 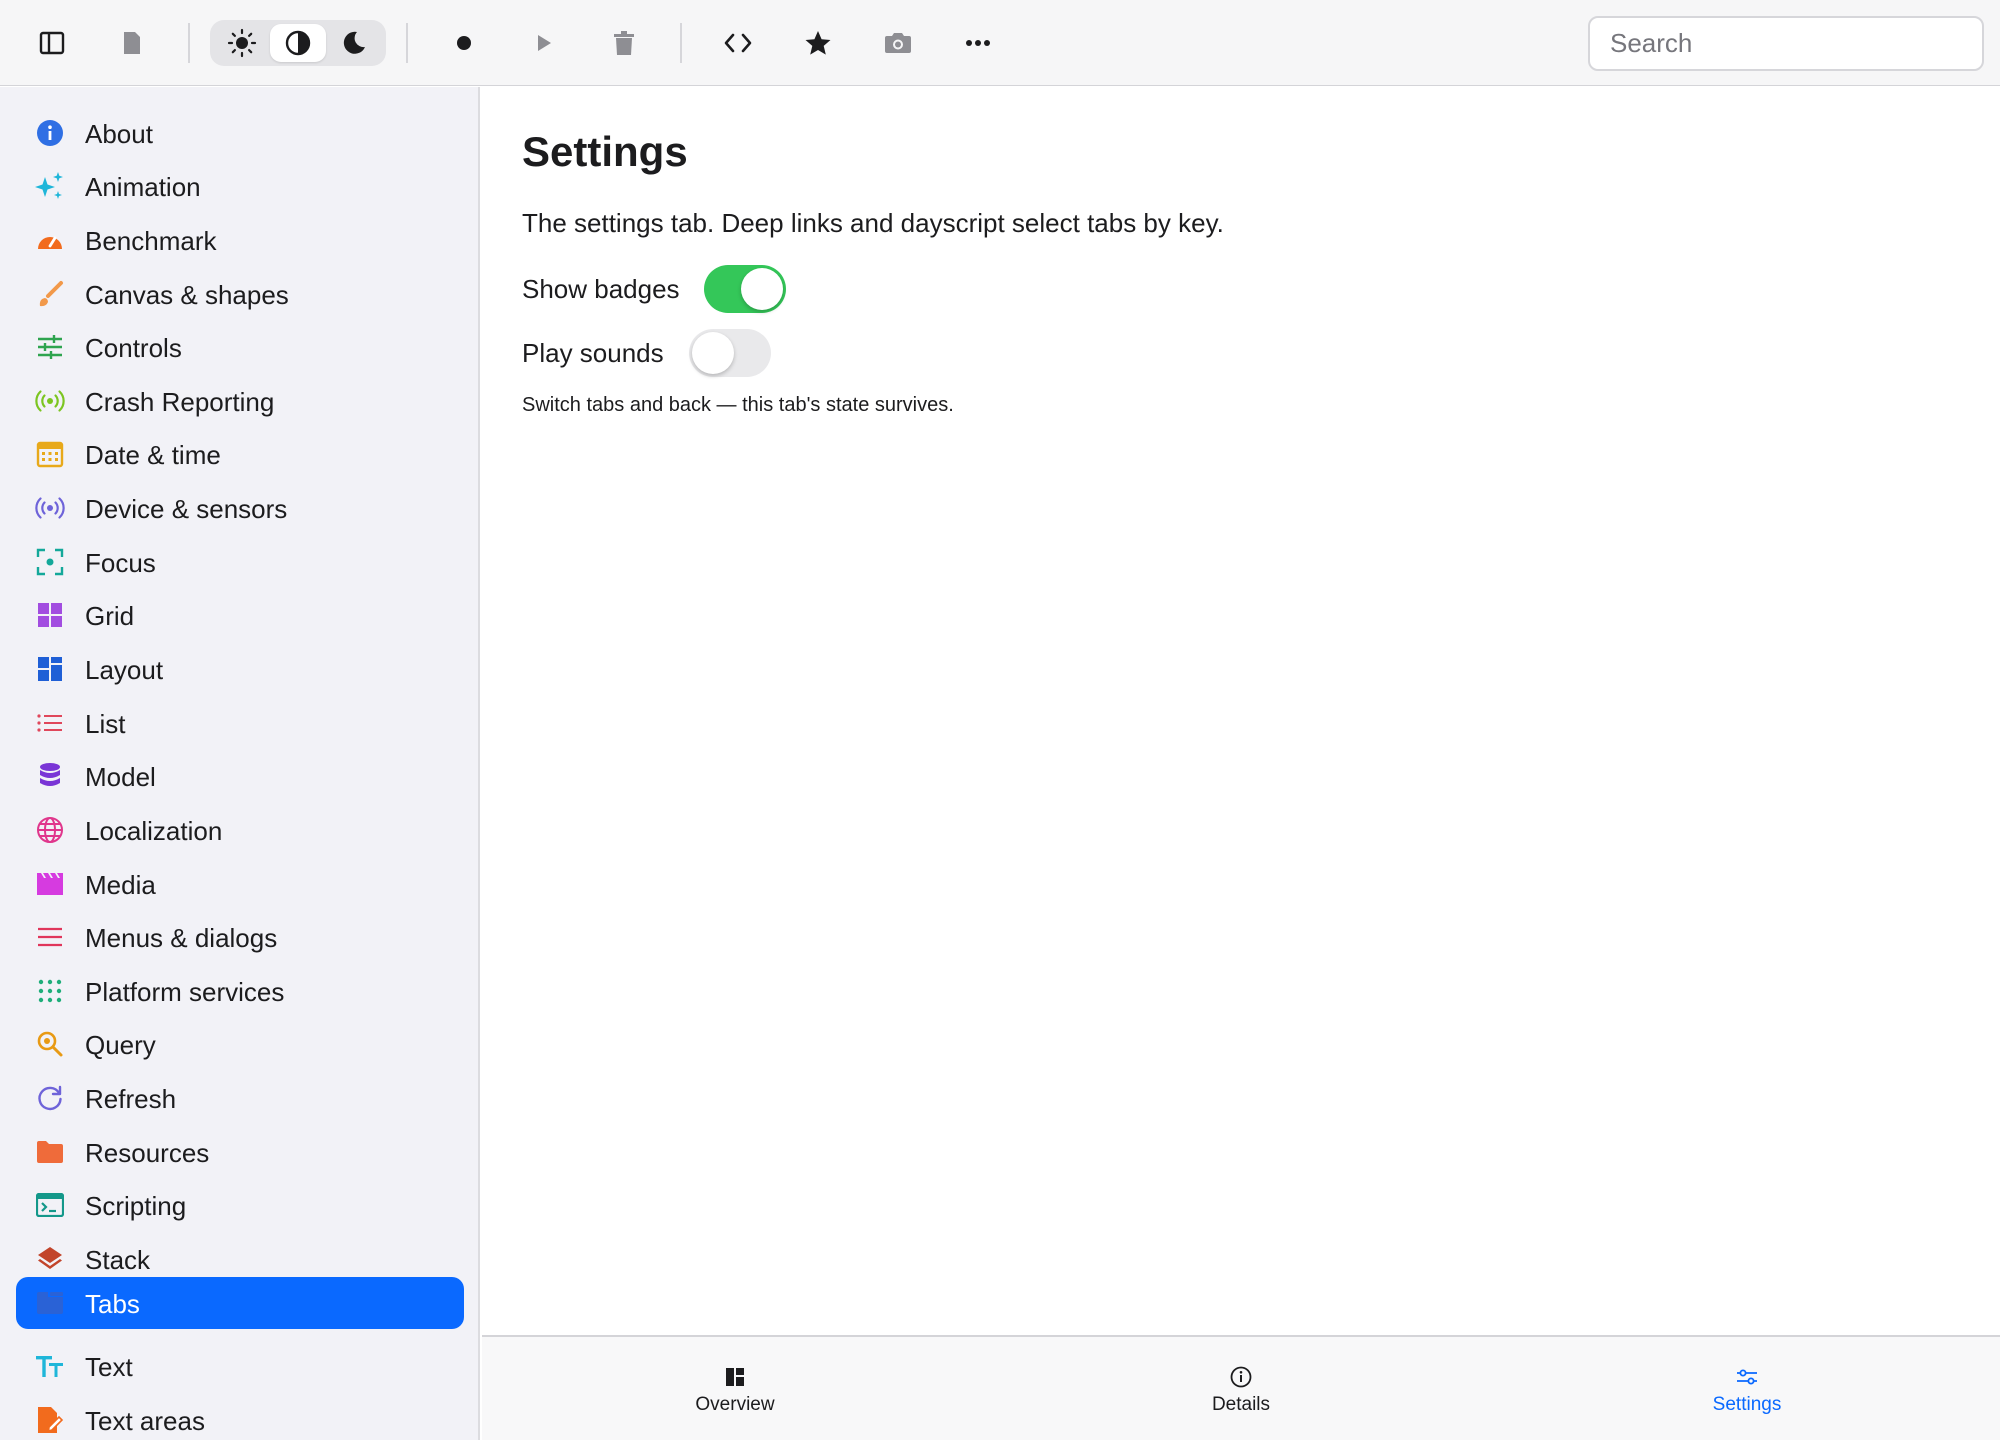 I want to click on bottom-tab-bar: Overview Details Settings, so click(x=1241, y=1387).